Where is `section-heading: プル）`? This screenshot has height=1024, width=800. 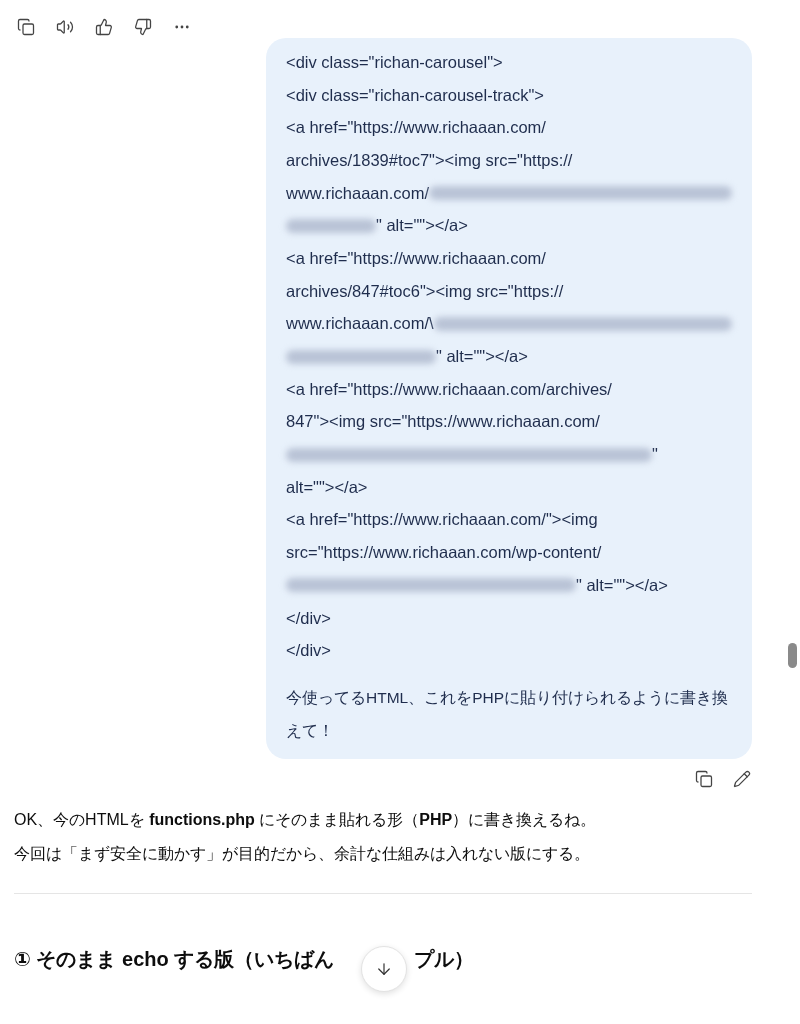 section-heading: プル） is located at coordinates (444, 960).